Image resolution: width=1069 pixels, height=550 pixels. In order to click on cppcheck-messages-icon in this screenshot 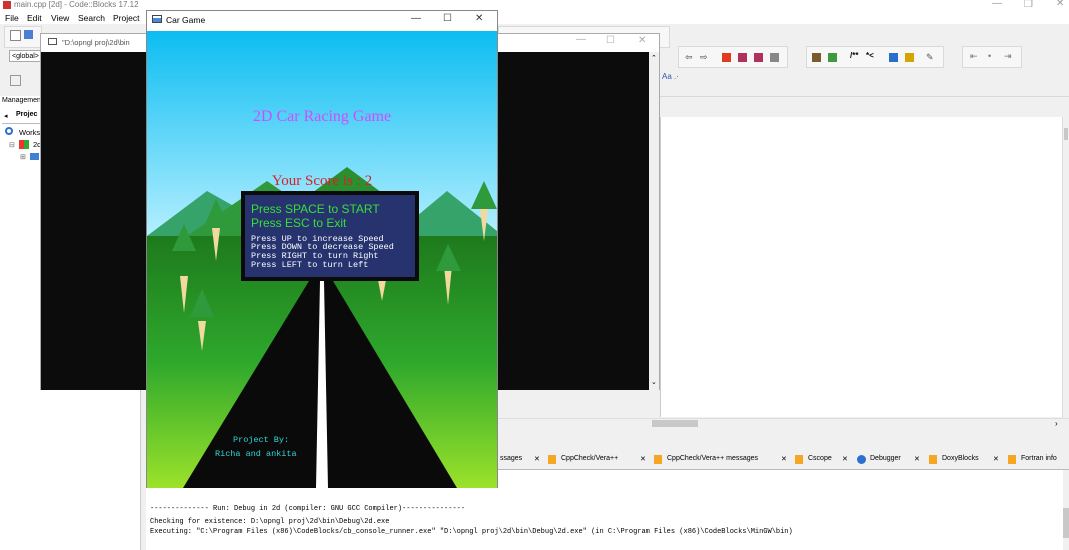, I will do `click(658, 459)`.